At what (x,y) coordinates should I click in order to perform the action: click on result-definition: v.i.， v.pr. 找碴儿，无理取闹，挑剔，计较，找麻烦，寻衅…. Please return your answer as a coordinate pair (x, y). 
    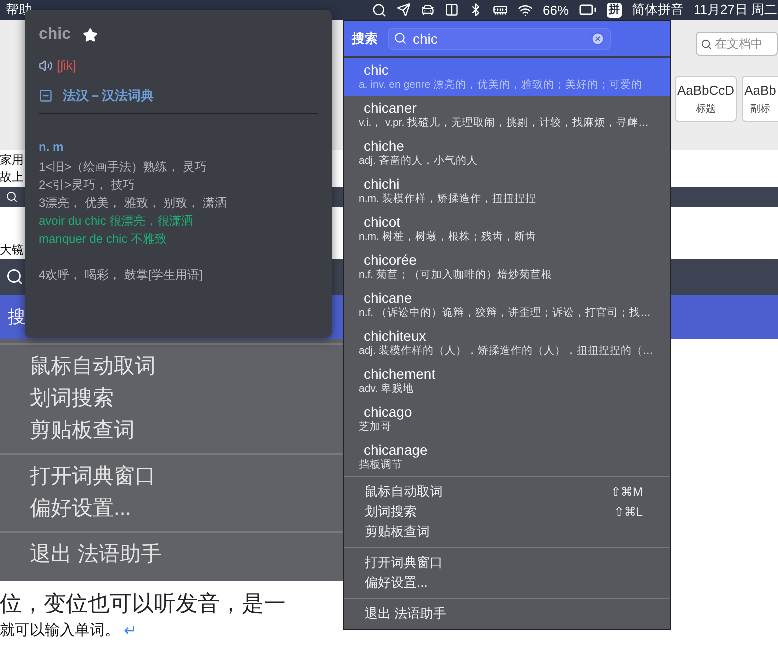
    Looking at the image, I should click on (504, 123).